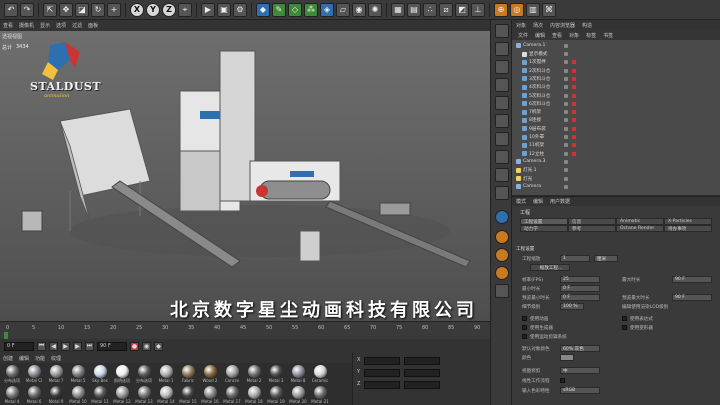 This screenshot has height=405, width=720. Describe the element at coordinates (188, 395) in the screenshot. I see `material-swatch: Metal 15` at that location.